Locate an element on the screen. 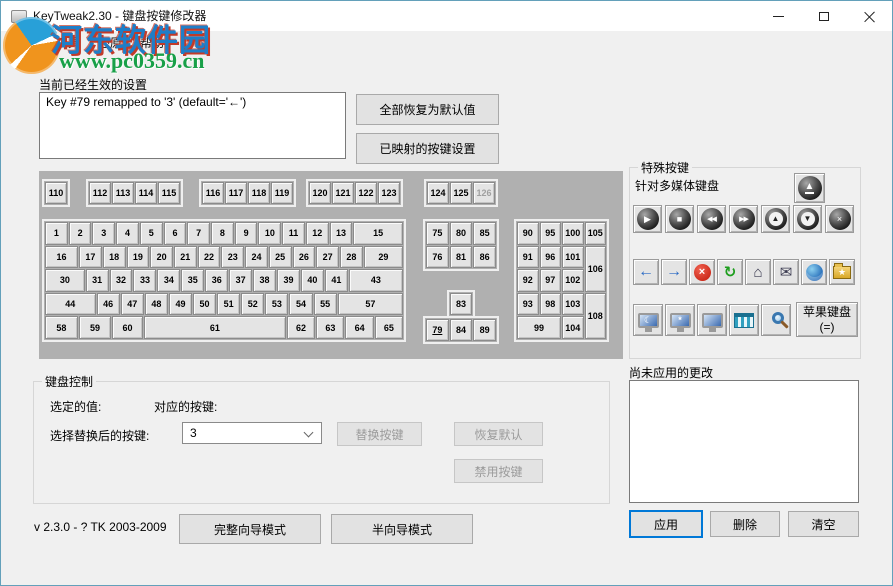 This screenshot has width=893, height=586. key-39: 39 is located at coordinates (288, 280).